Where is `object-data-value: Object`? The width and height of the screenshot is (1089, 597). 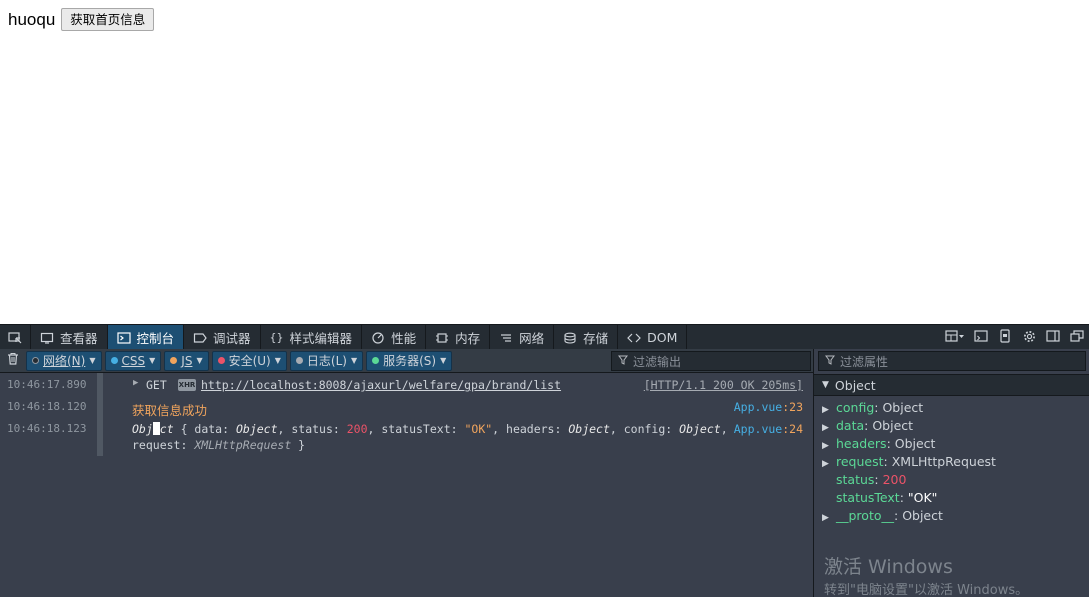 object-data-value: Object is located at coordinates (256, 429).